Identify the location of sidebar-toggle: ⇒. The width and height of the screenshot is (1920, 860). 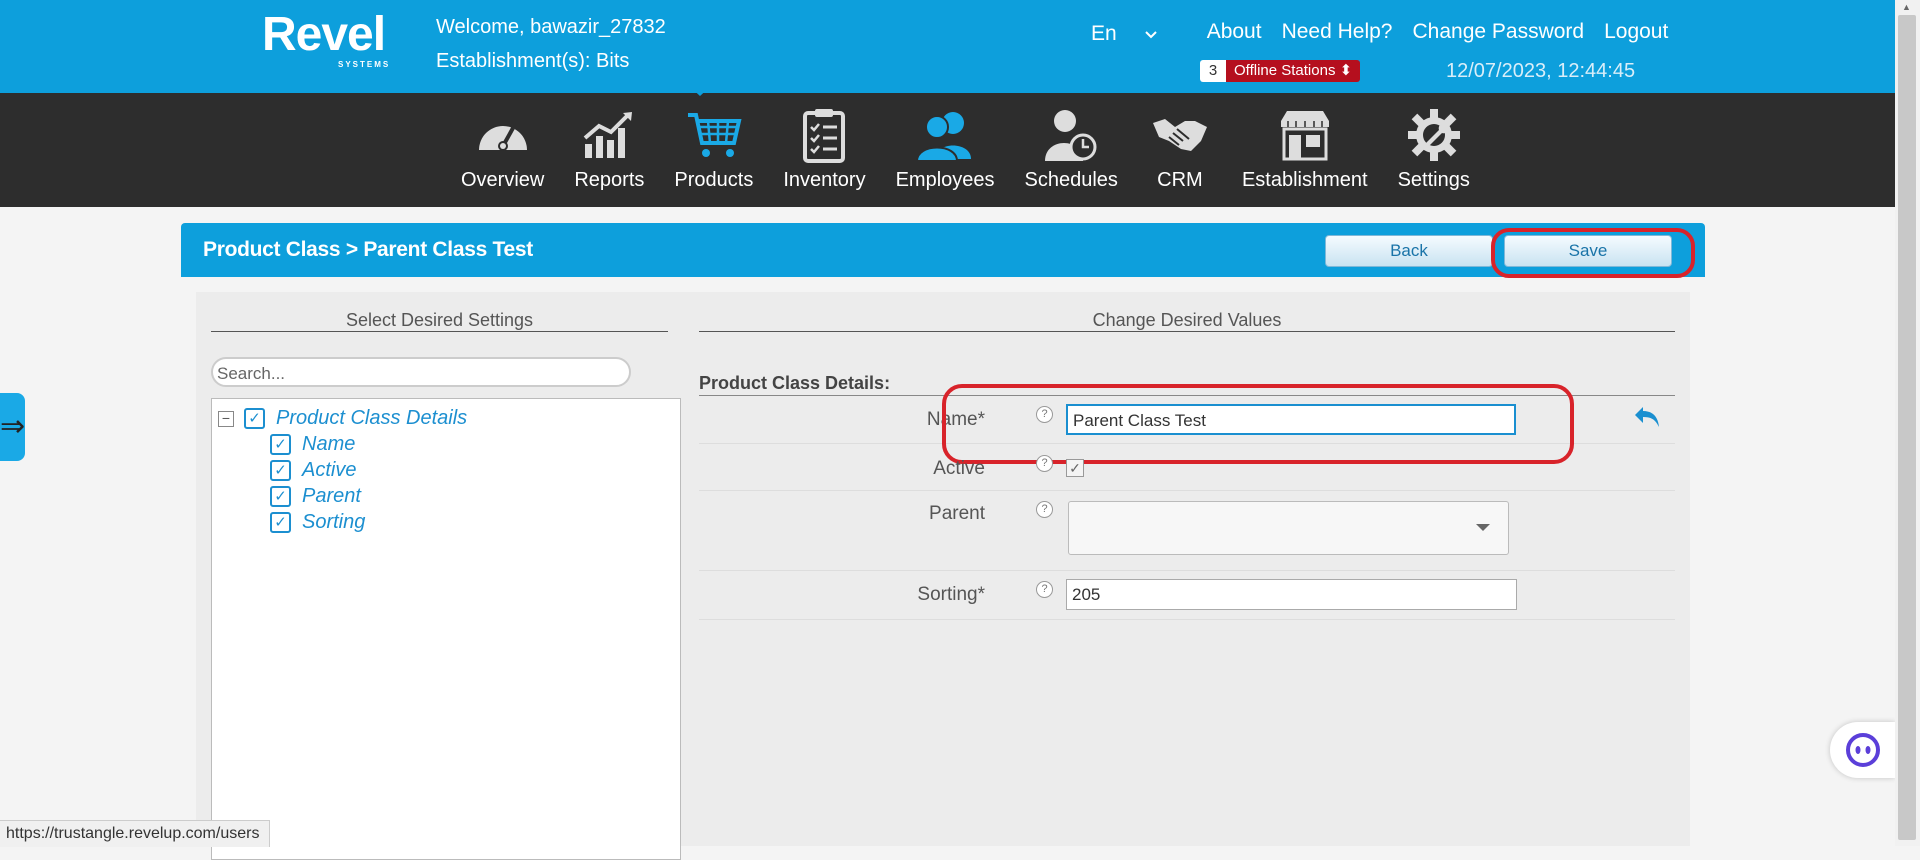
(12, 427).